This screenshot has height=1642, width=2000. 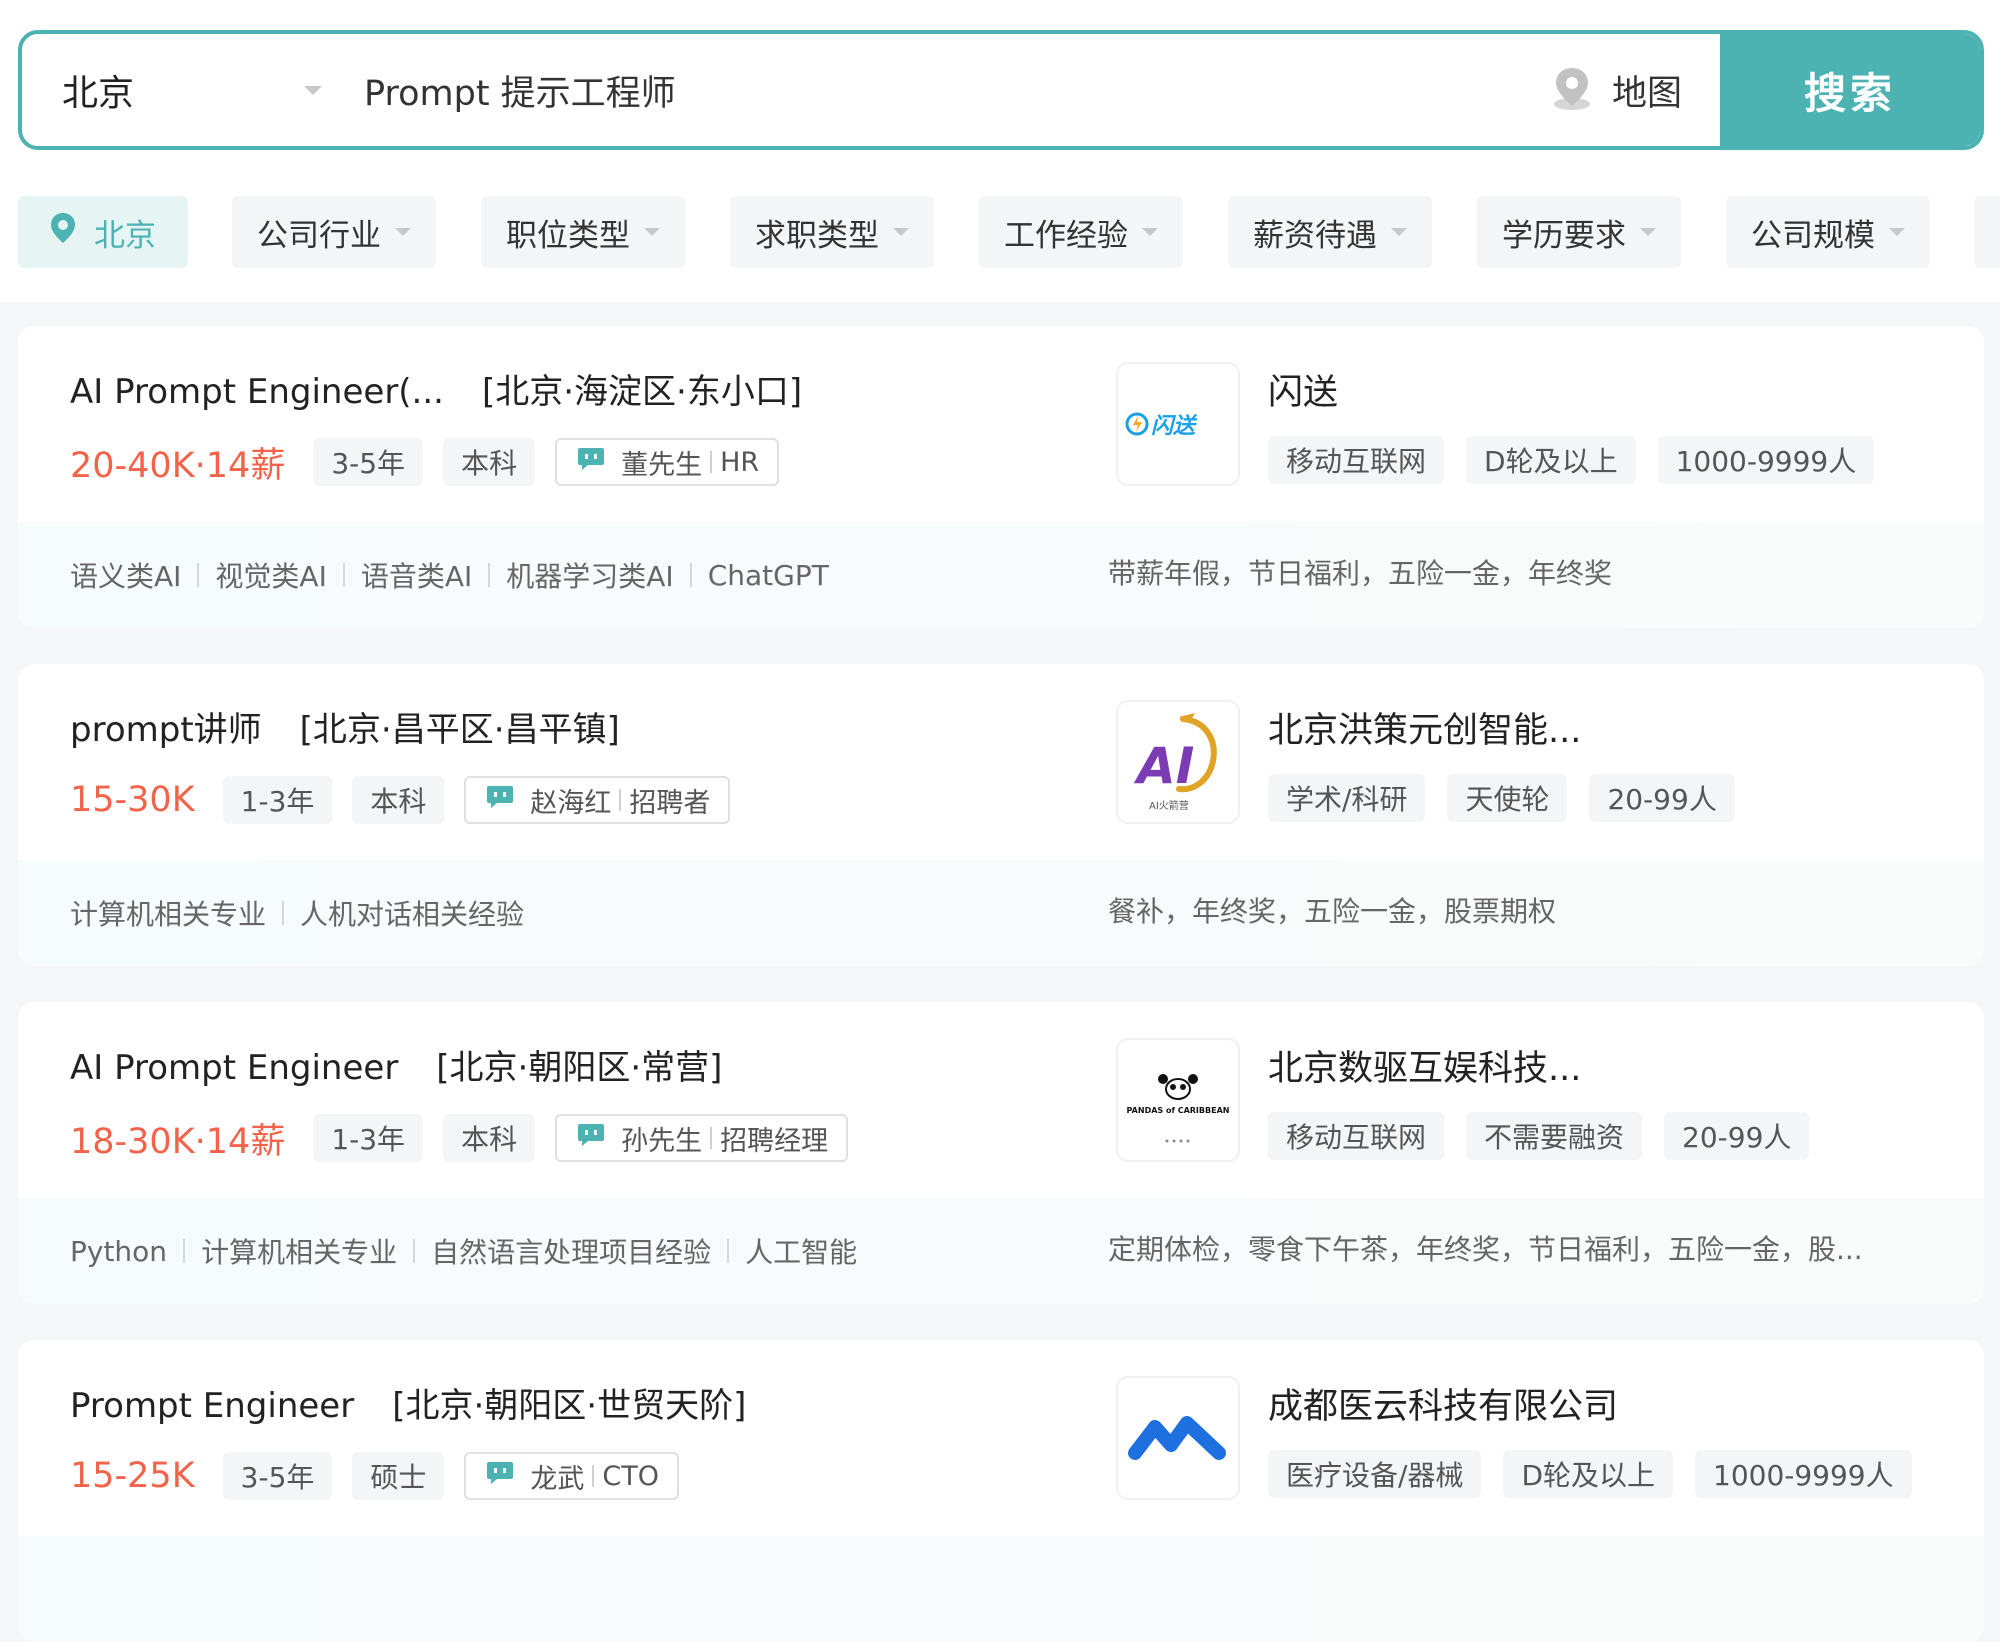 What do you see at coordinates (1178, 1110) in the screenshot?
I see `logo-text: PANDAS of CARIBBEAN` at bounding box center [1178, 1110].